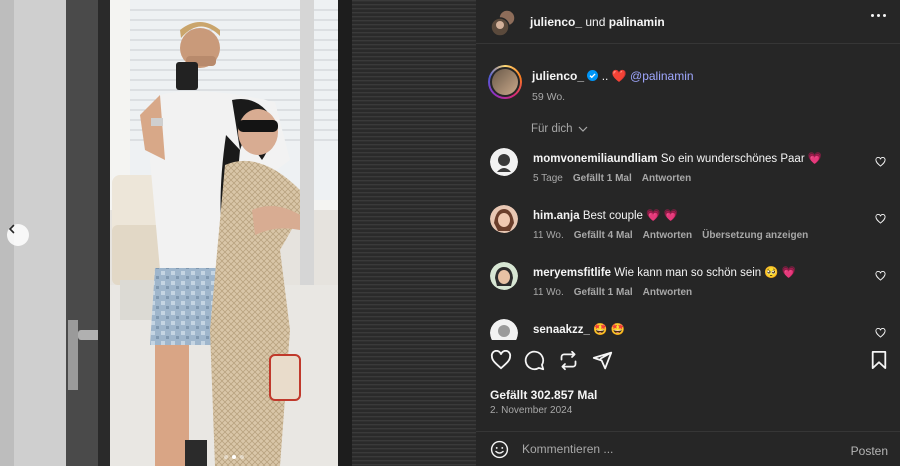 The width and height of the screenshot is (900, 466). I want to click on comment-icon, so click(534, 360).